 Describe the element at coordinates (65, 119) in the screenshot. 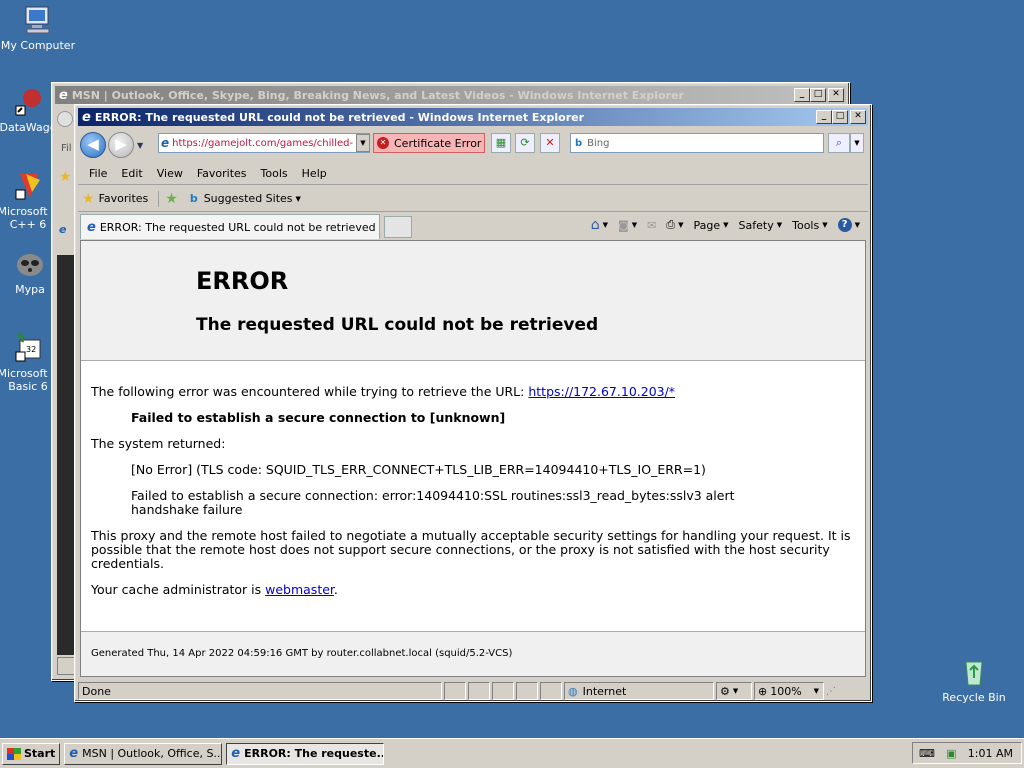

I see `back-button` at that location.